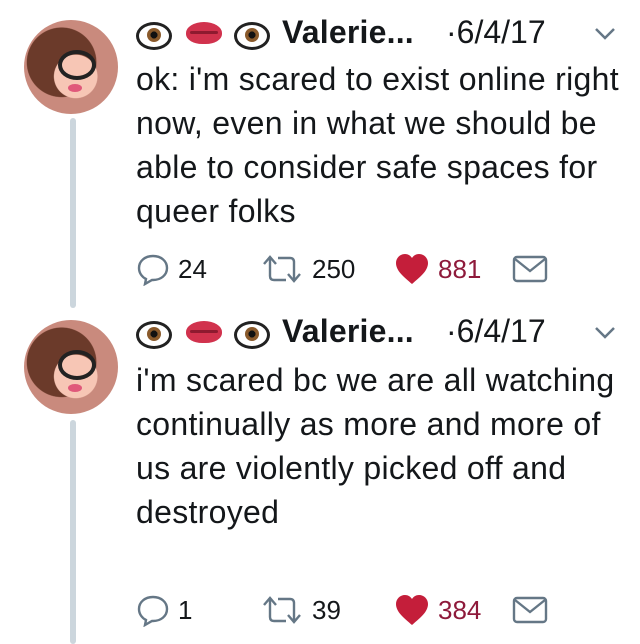  I want to click on retweet-button: 39, so click(300, 610).